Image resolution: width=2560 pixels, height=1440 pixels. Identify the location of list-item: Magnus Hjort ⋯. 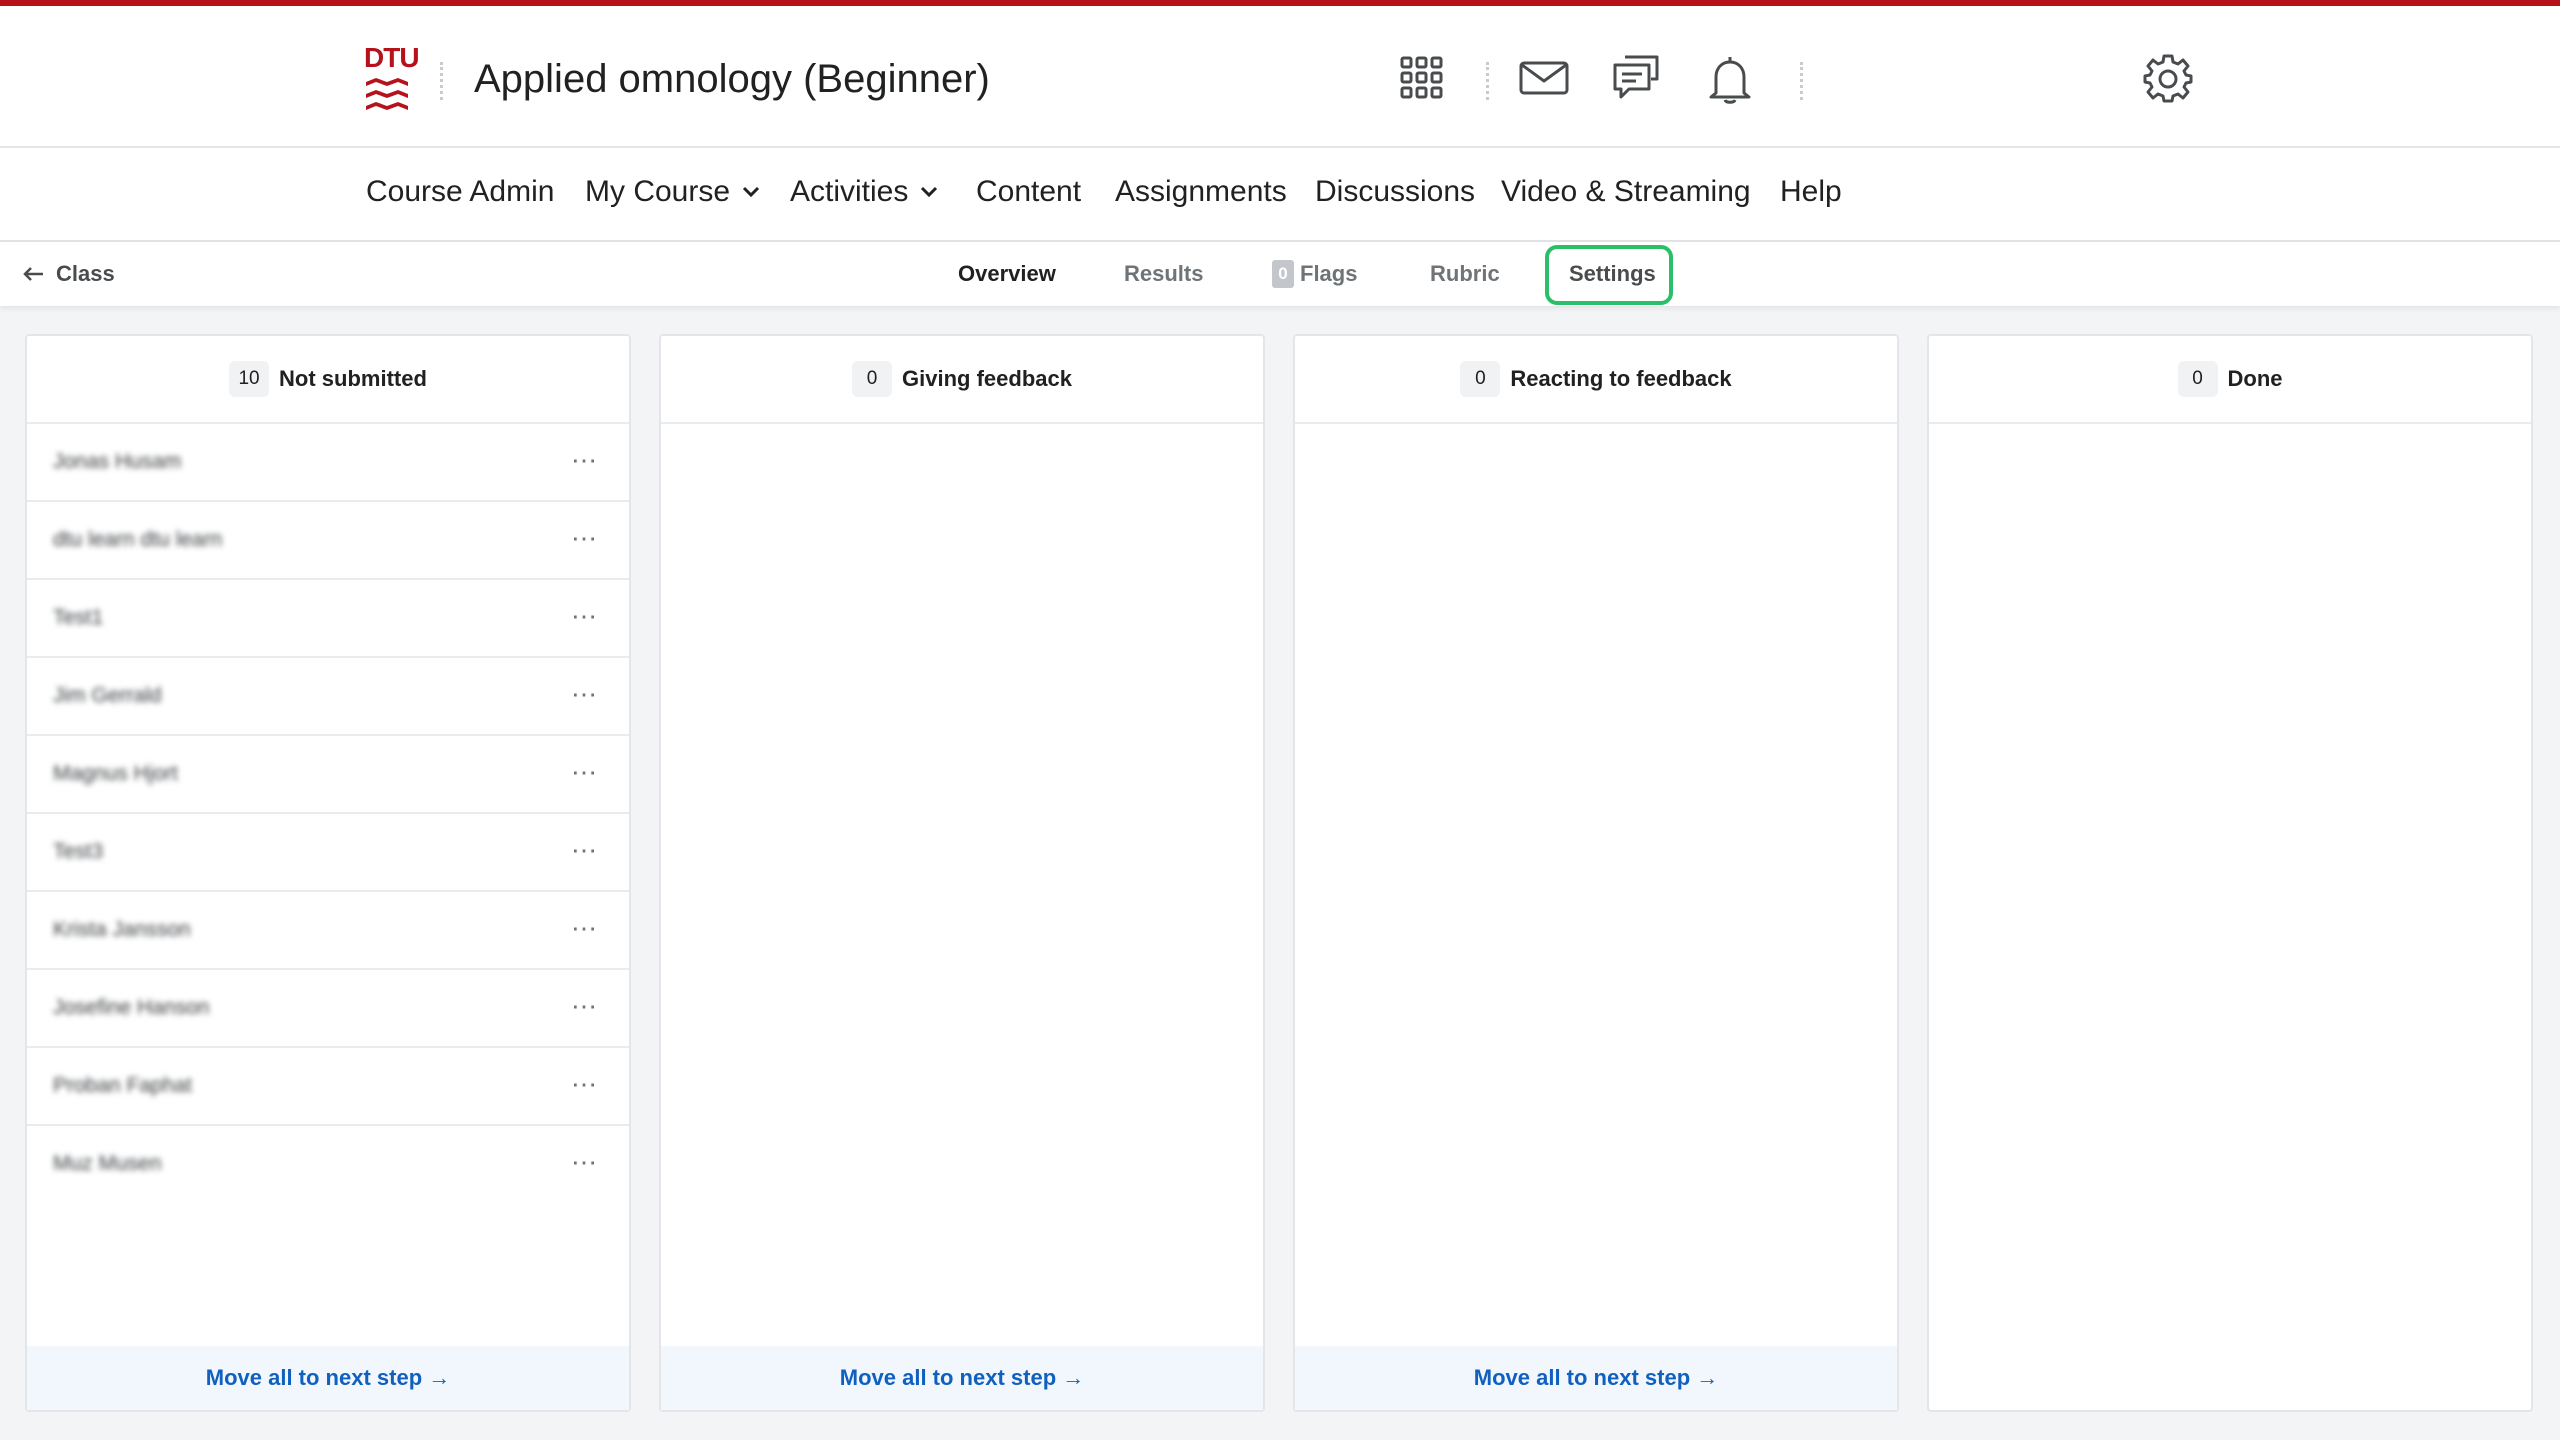
(328, 775).